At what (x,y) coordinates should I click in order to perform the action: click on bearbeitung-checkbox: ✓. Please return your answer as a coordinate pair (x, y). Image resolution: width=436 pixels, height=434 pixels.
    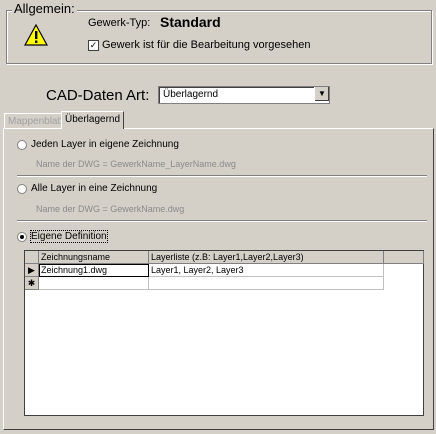
    Looking at the image, I should click on (93, 45).